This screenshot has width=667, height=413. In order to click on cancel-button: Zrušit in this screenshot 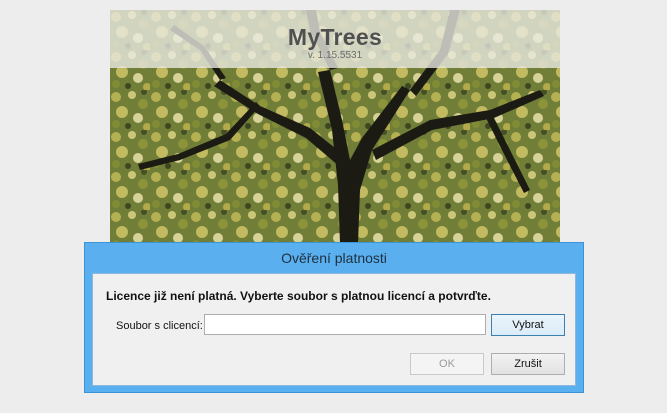, I will do `click(528, 364)`.